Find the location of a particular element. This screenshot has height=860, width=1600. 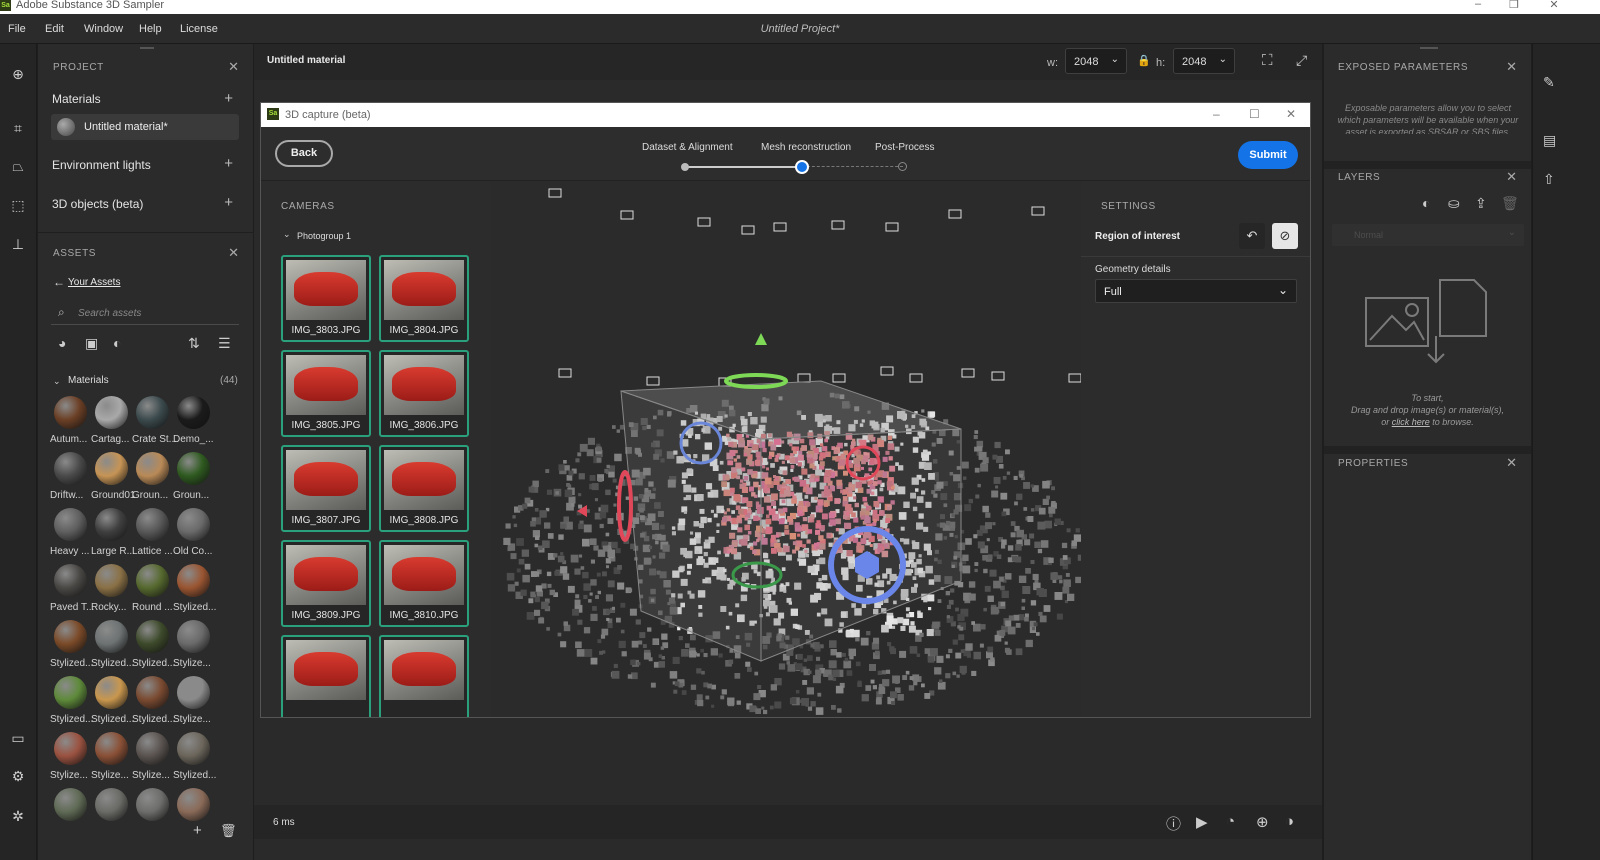

camera-thumbnail: IMG_3806.JPG is located at coordinates (424, 393).